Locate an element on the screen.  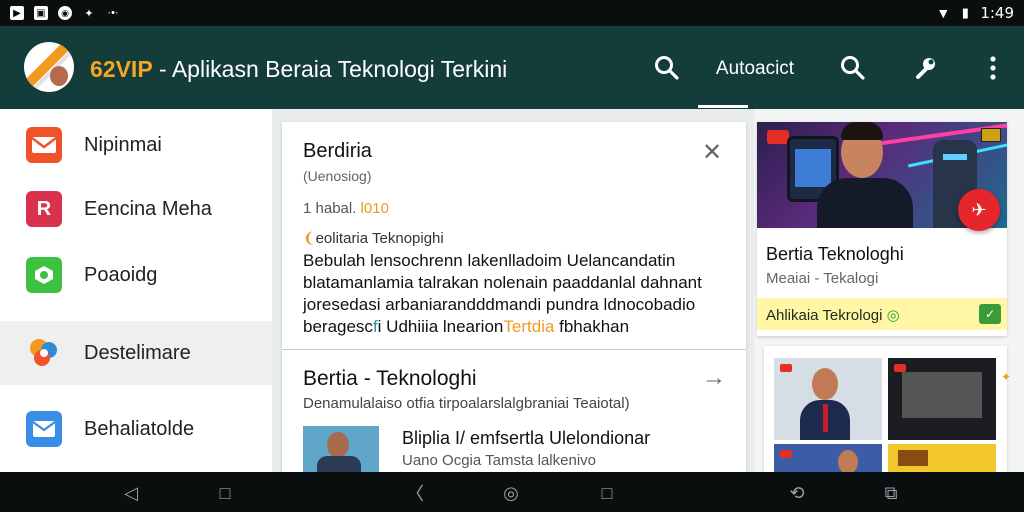
drawer-item-label: Behaliatolde is located at coordinates (139, 428).